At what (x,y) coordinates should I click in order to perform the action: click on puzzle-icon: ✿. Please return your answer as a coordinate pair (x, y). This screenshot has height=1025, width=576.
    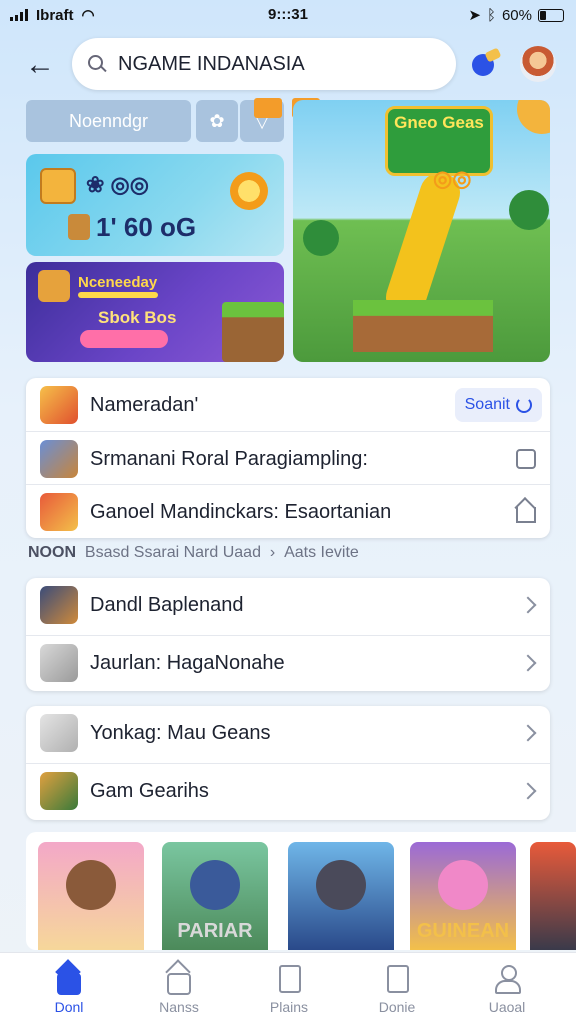
    Looking at the image, I should click on (217, 120).